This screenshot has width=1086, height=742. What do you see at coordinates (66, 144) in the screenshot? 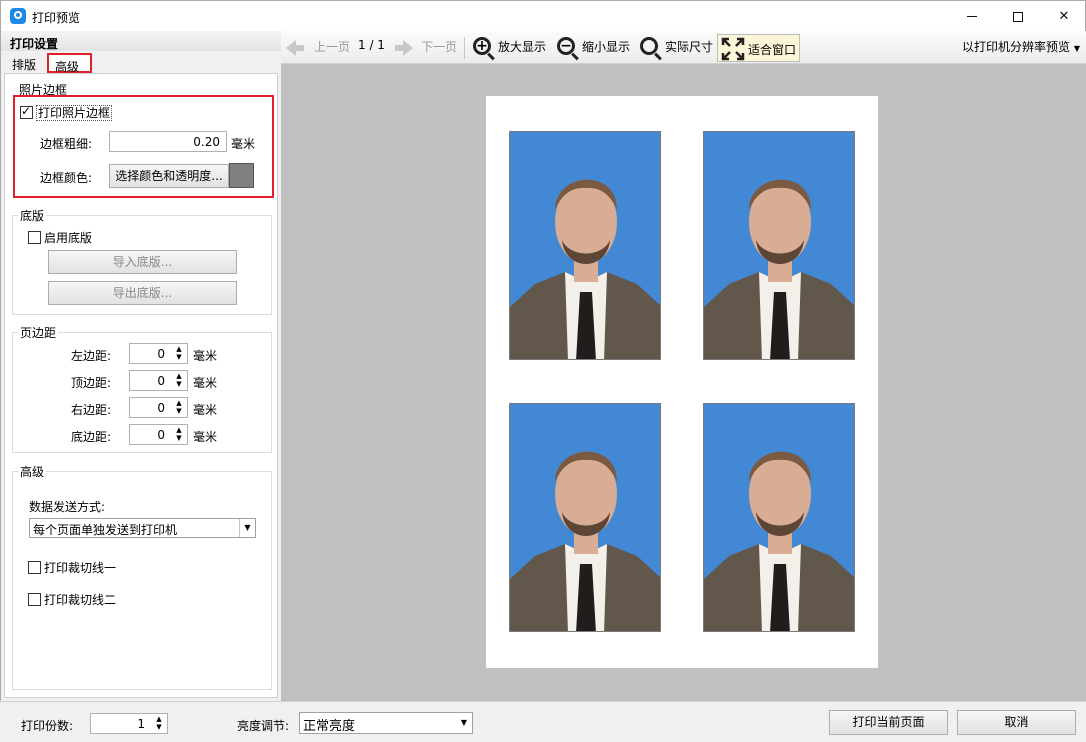
I see `border-thickness-label: 边框粗细:` at bounding box center [66, 144].